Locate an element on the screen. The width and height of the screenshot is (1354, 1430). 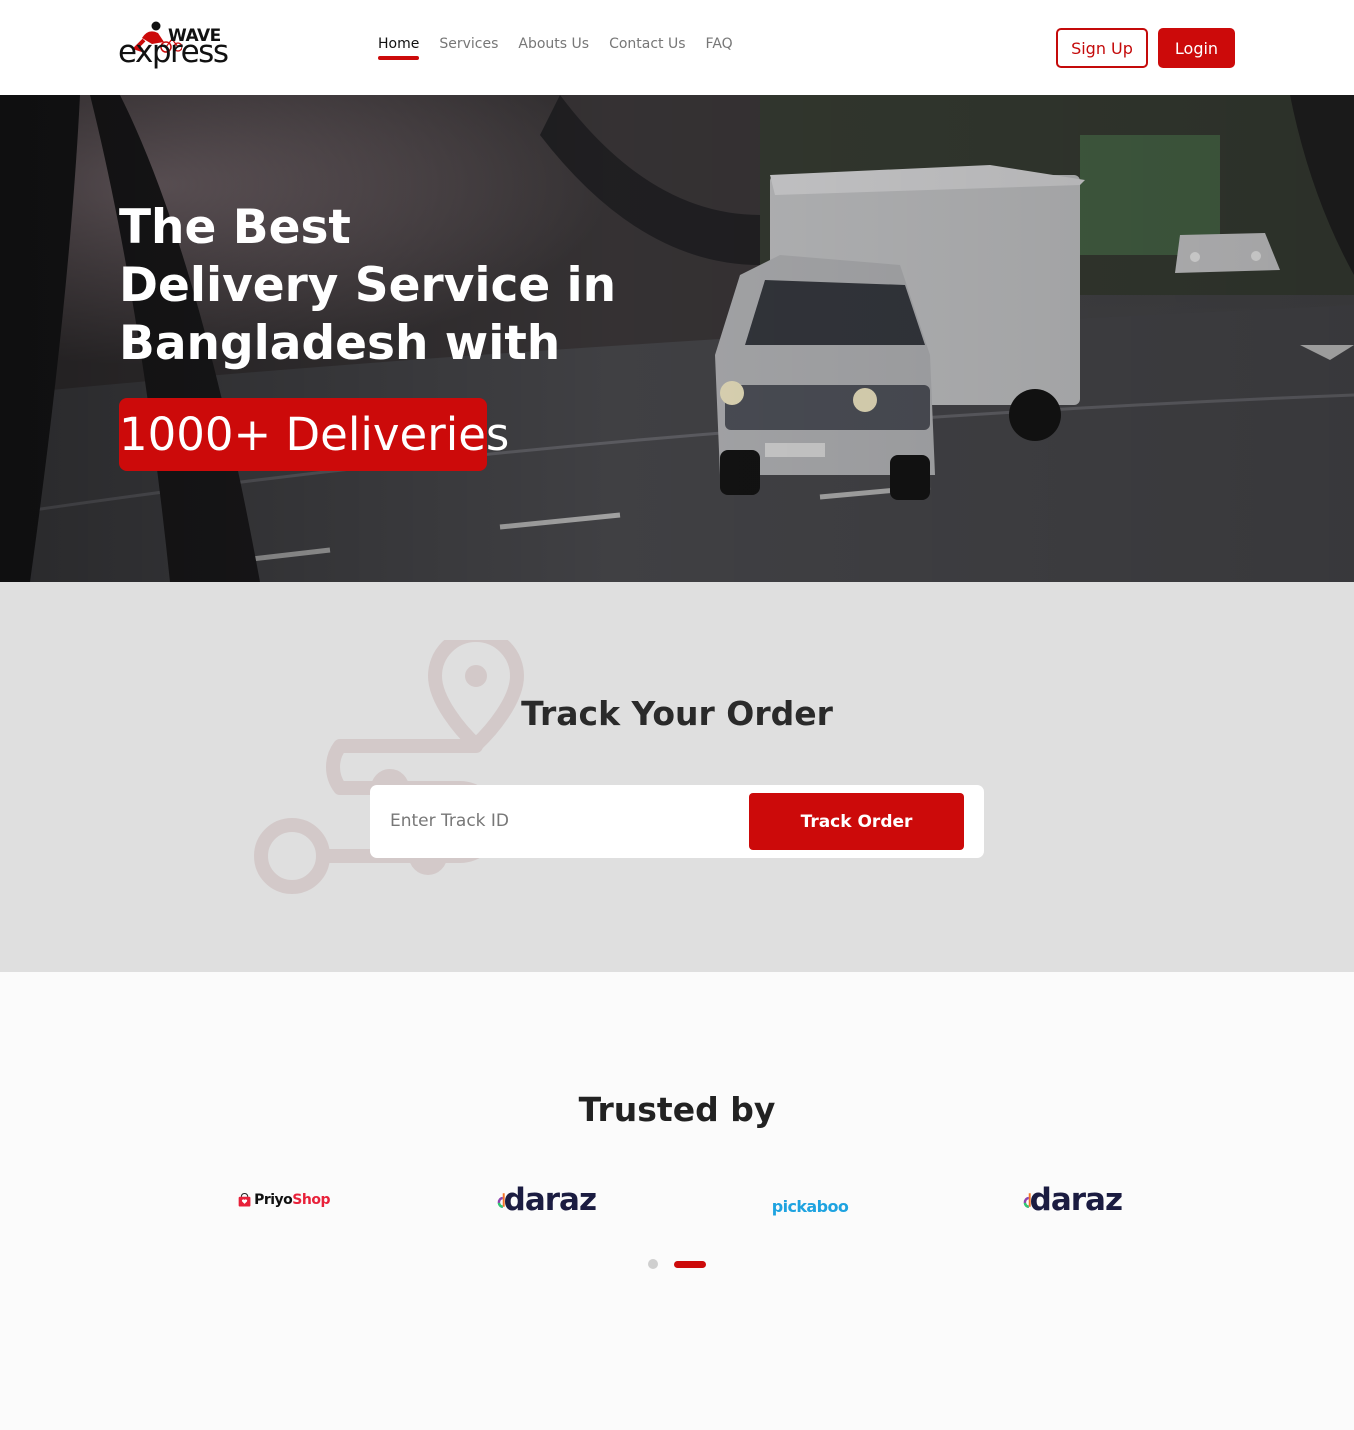
hero-title-line: Bangladesh with is located at coordinates (340, 343).